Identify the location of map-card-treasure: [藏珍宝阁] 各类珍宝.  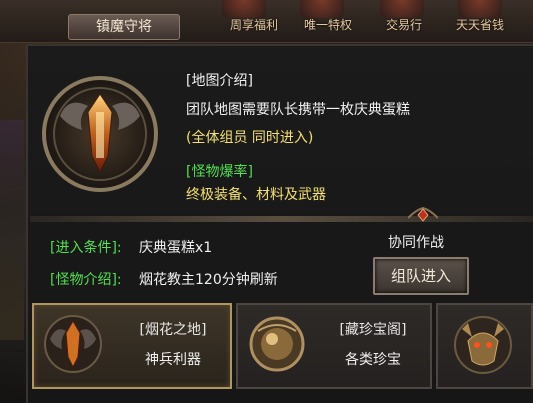
(334, 346).